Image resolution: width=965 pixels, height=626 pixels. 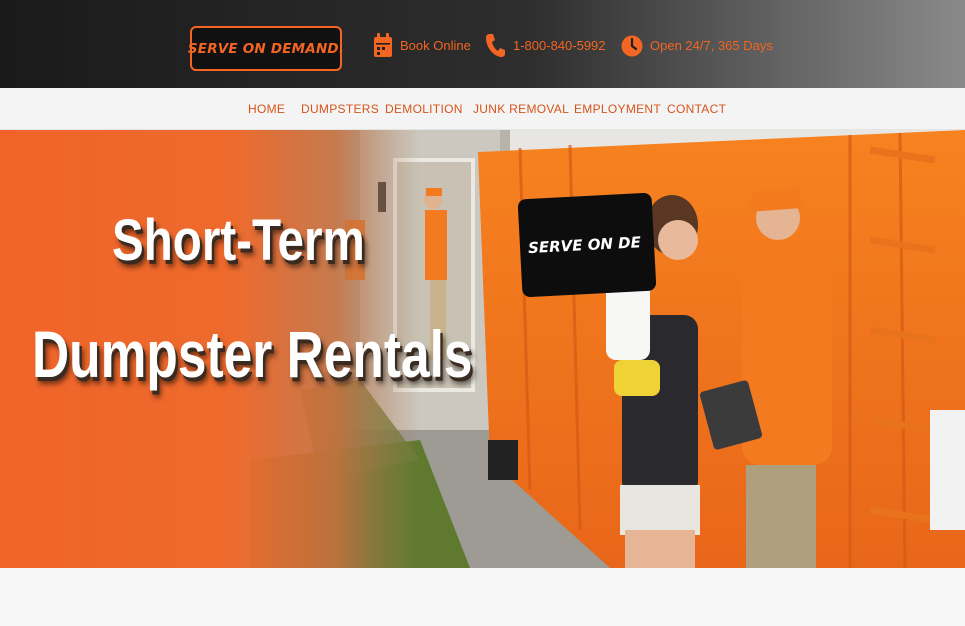 I want to click on book-online-label: Book Online, so click(x=435, y=45).